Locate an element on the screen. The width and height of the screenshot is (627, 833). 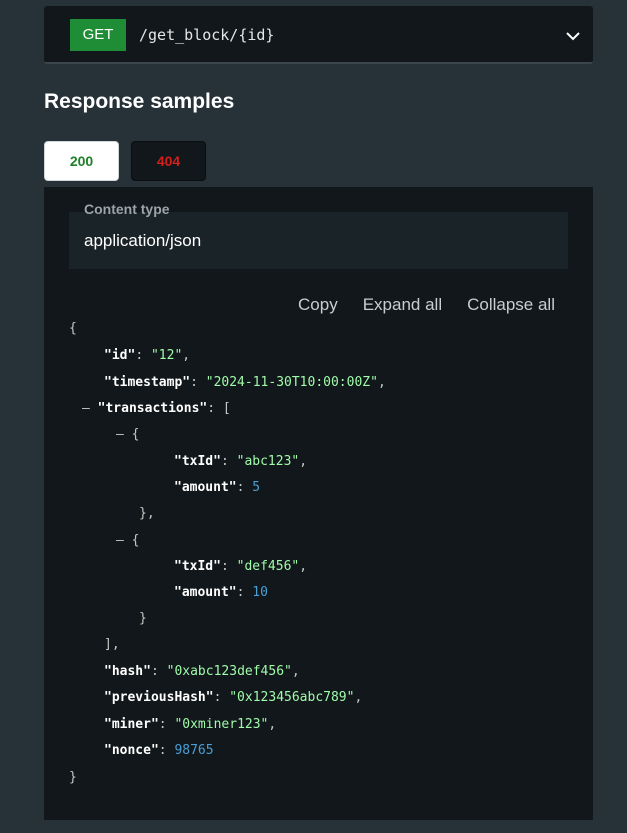
tab-status-200: 200 is located at coordinates (81, 161).